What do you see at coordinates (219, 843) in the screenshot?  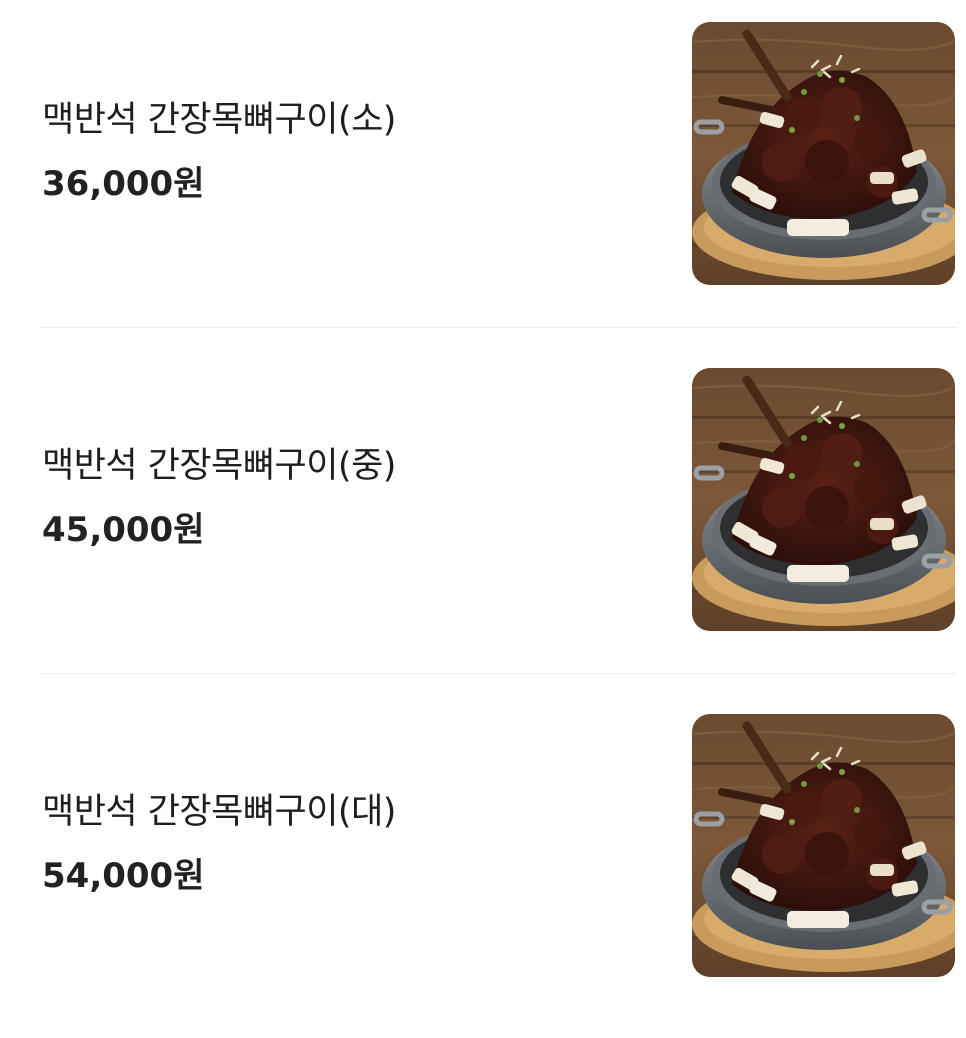 I see `menu-item-info: 맥반석 간장목뼈구이(대) 54,000원` at bounding box center [219, 843].